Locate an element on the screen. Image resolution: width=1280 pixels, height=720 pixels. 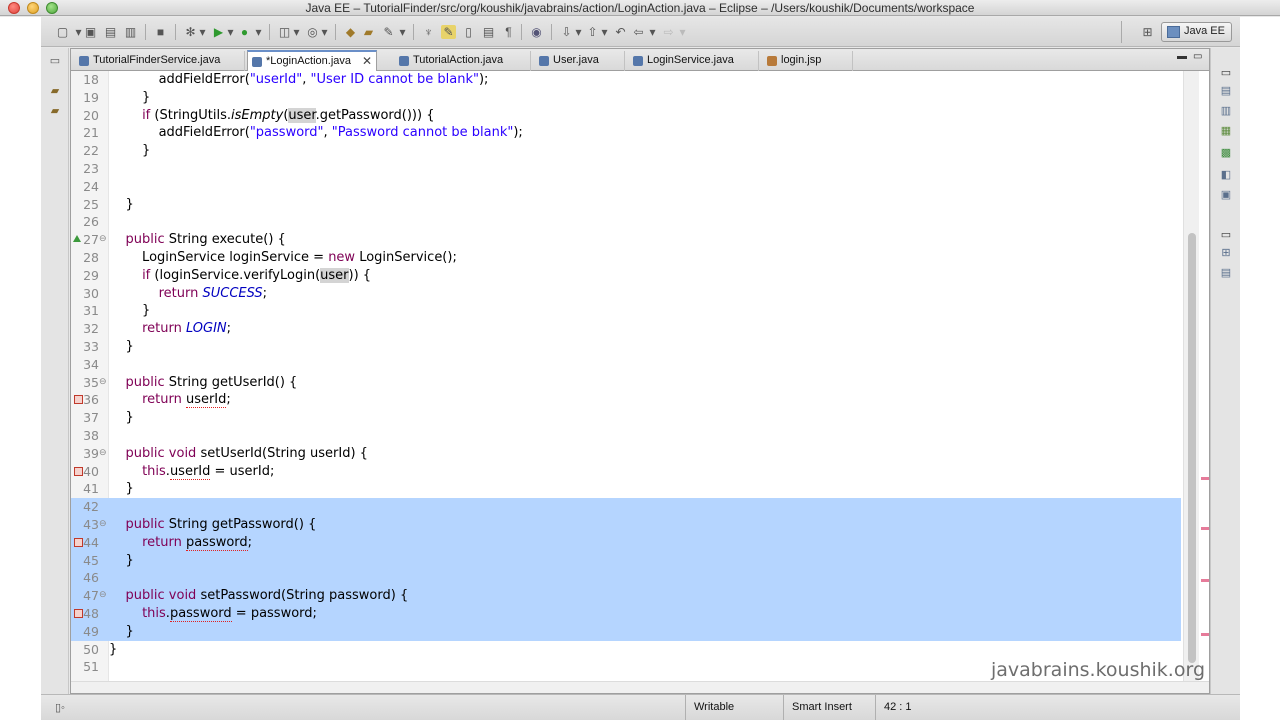
last-edit-location-icon: ↶ is located at coordinates (620, 32).